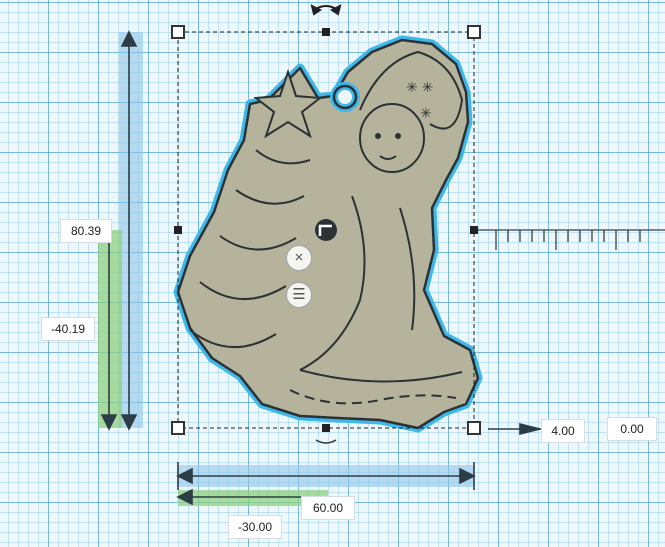 The width and height of the screenshot is (665, 547). I want to click on handle-bottom-left, so click(178, 428).